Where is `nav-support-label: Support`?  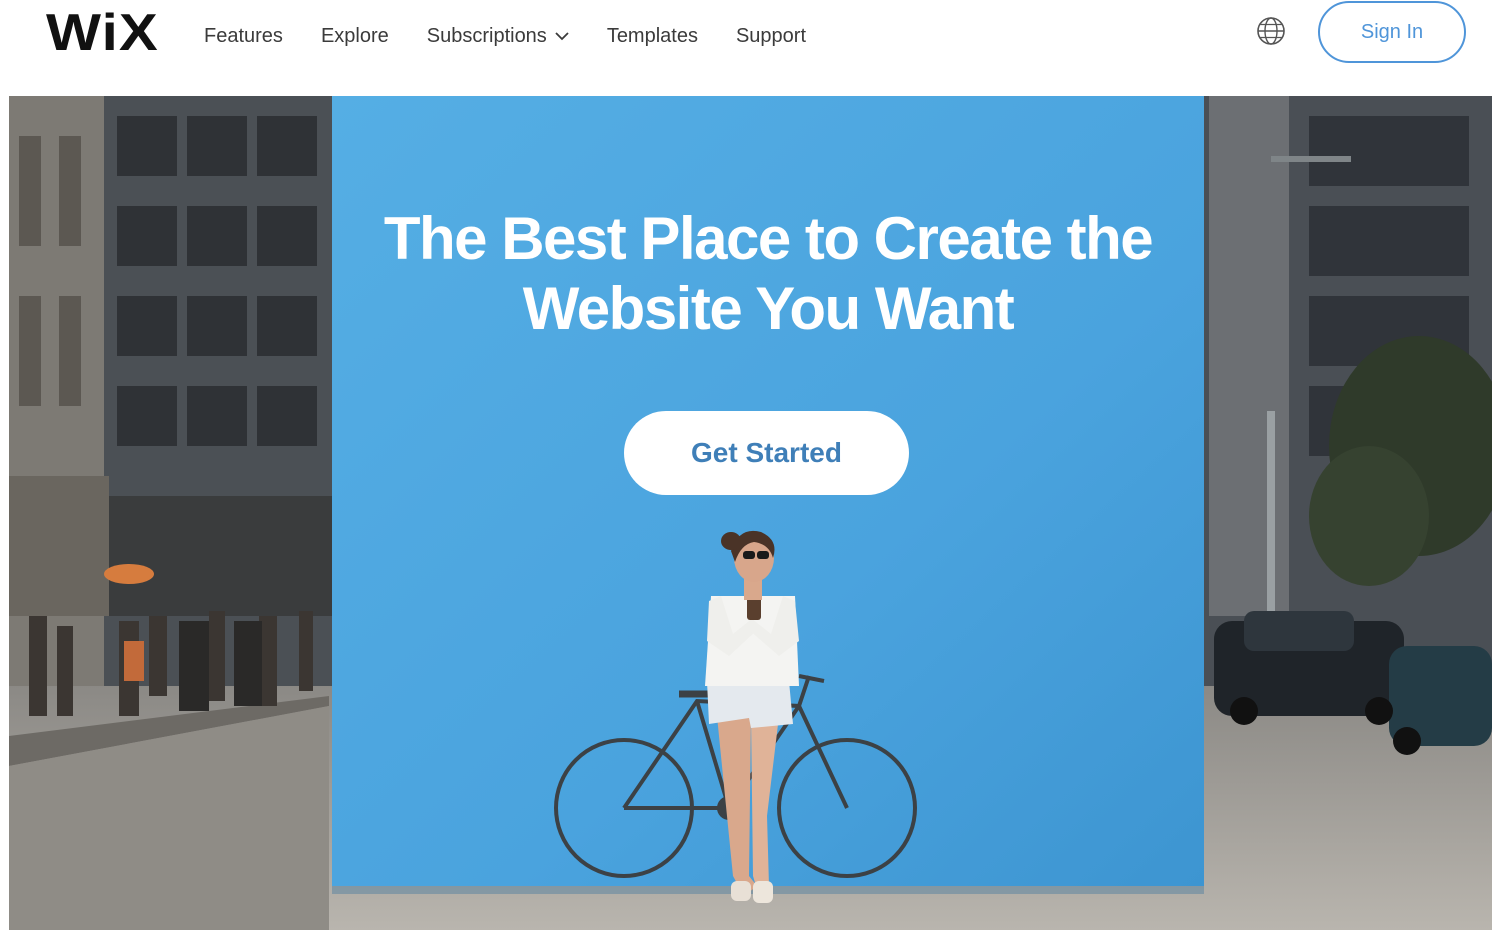
nav-support-label: Support is located at coordinates (771, 35).